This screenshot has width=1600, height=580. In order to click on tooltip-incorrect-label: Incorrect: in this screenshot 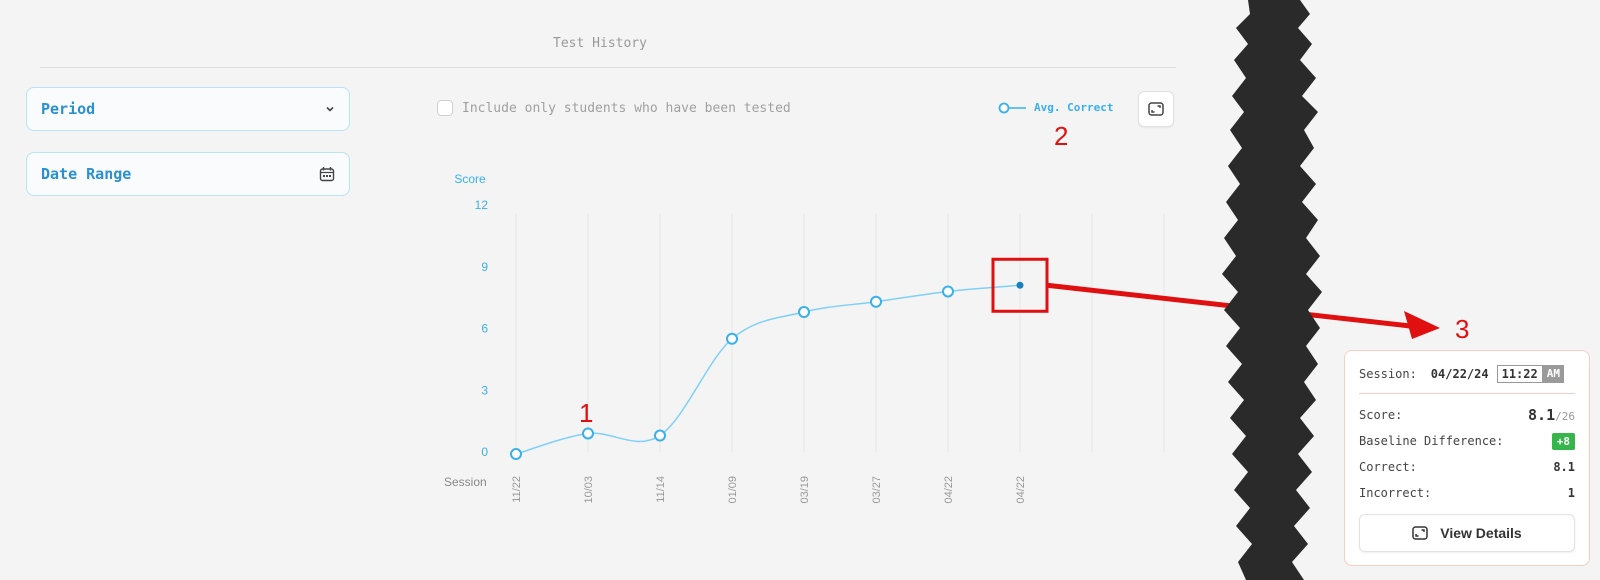, I will do `click(1395, 493)`.